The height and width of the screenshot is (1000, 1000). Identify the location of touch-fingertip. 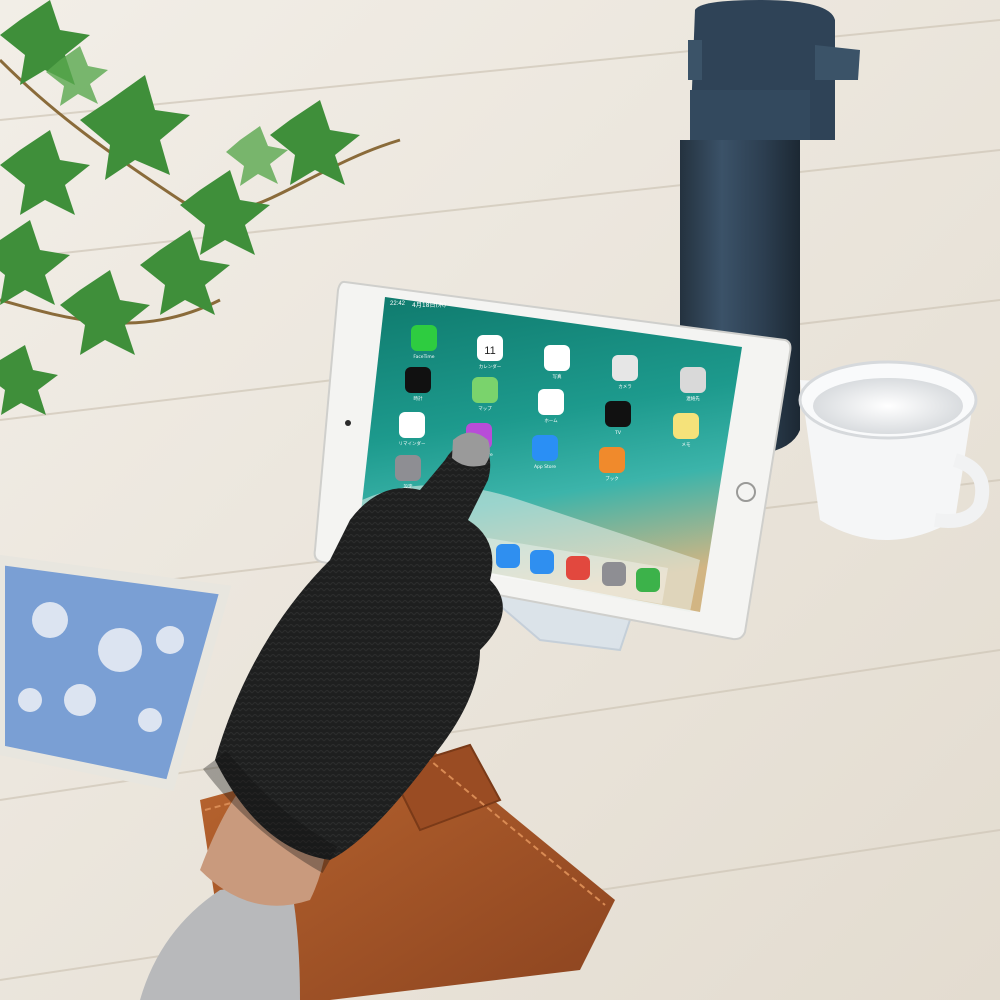
(471, 449).